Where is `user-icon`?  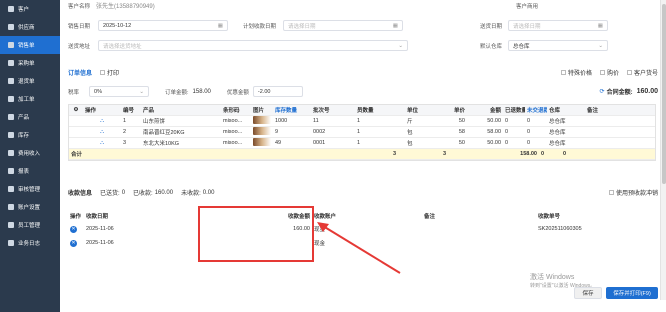 user-icon is located at coordinates (11, 9).